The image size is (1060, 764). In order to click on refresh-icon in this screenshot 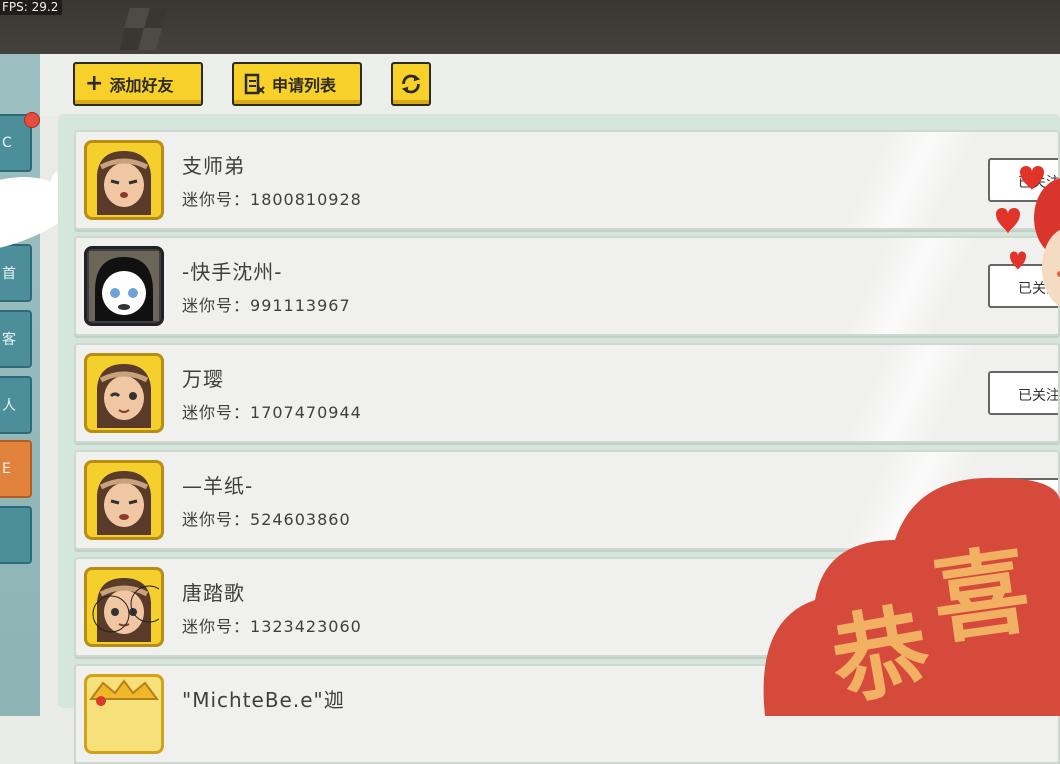, I will do `click(411, 84)`.